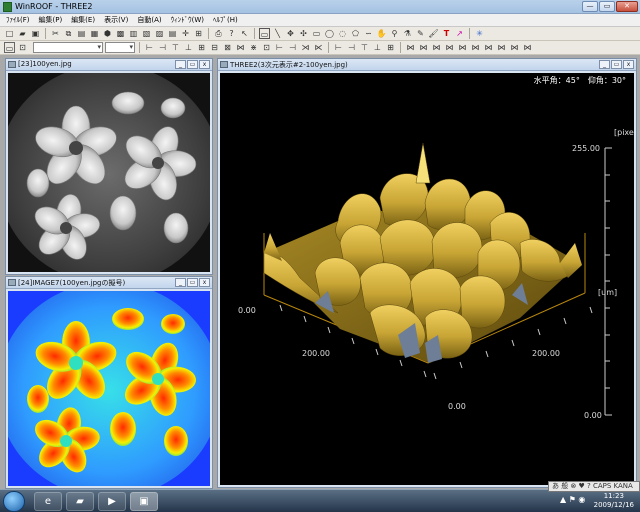 This screenshot has height=512, width=640. What do you see at coordinates (305, 47) in the screenshot?
I see `measure-13-icon: ⋊` at bounding box center [305, 47].